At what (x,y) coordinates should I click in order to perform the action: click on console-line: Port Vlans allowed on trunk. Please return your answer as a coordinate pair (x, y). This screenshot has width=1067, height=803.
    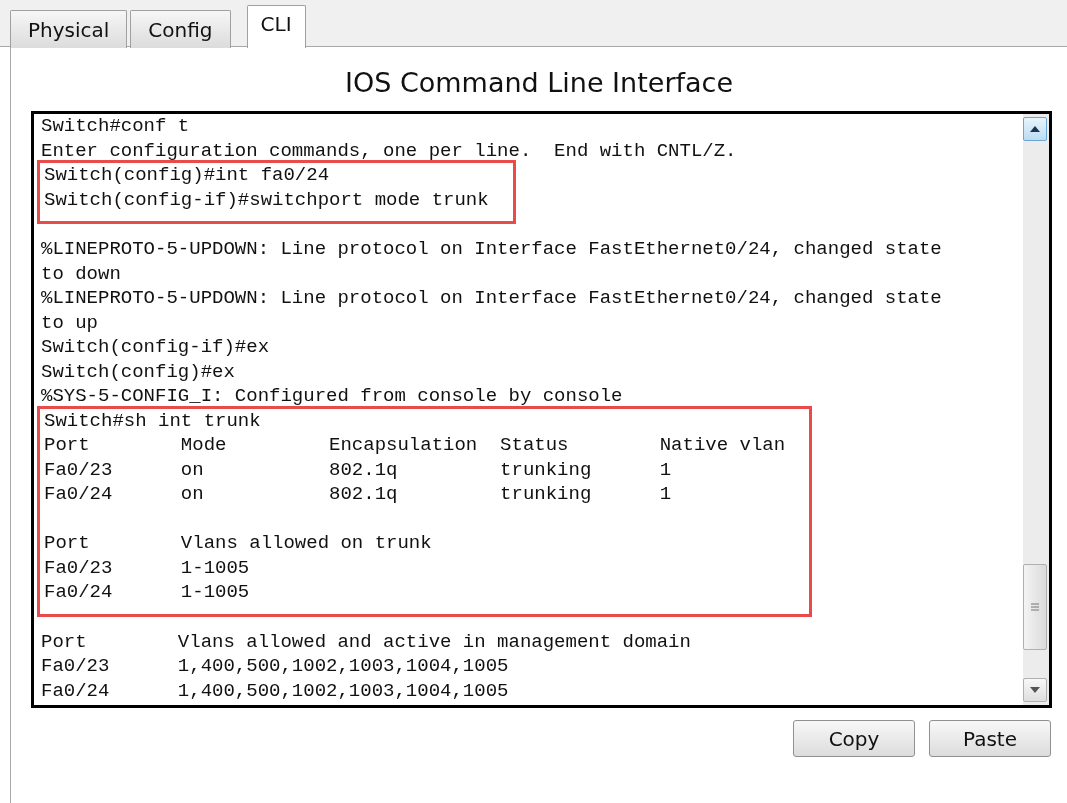
    Looking at the image, I should click on (237, 543).